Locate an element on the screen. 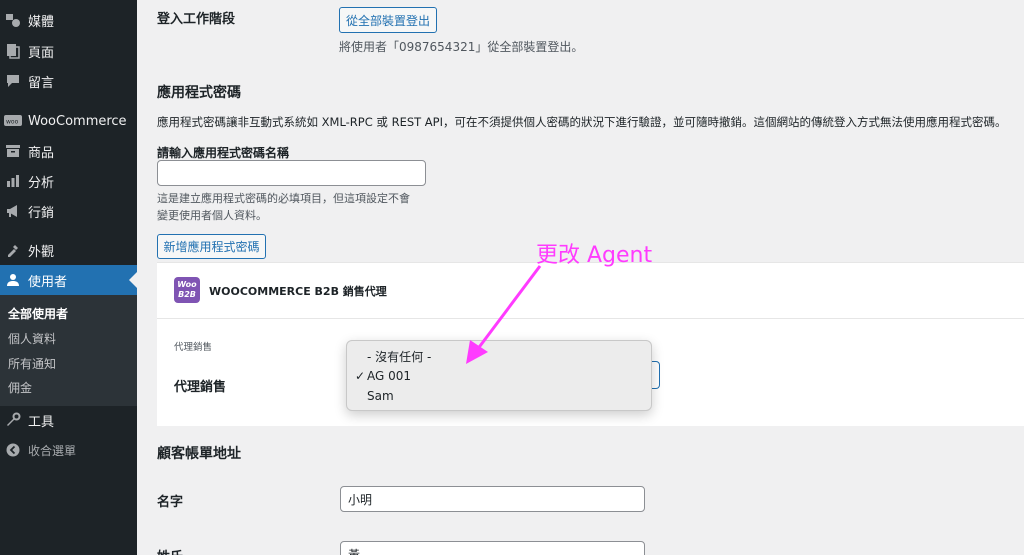 The image size is (1024, 555). menu-item-collapse: 收合選單 is located at coordinates (68, 450).